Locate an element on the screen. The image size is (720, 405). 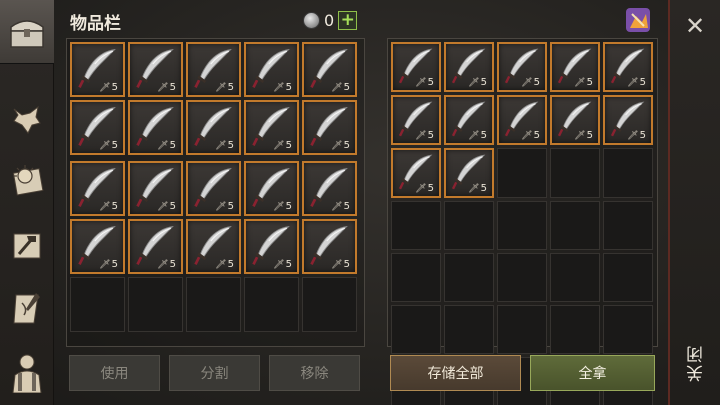
take-all-button: 全拿 is located at coordinates (592, 373).